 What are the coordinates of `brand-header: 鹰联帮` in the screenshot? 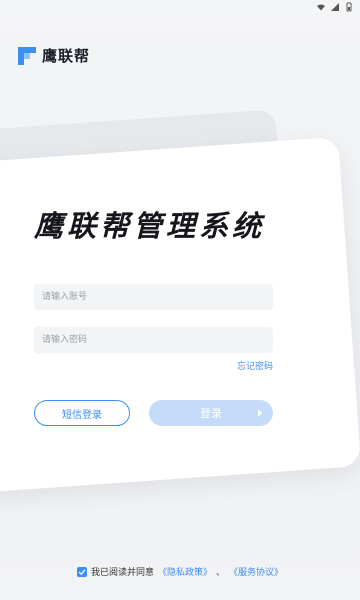 It's located at (54, 55).